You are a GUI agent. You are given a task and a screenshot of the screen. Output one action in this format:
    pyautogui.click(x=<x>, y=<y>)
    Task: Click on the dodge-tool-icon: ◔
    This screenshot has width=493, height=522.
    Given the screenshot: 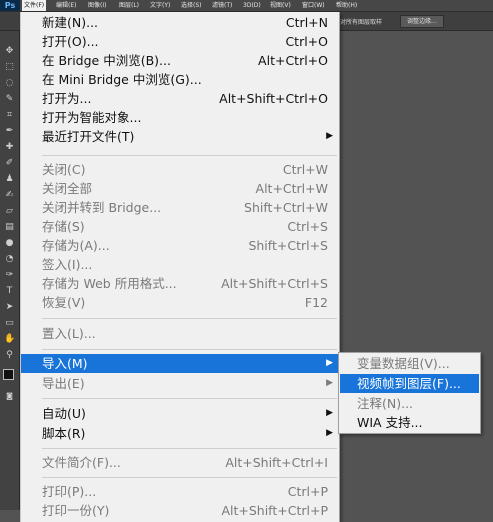 What is the action you would take?
    pyautogui.click(x=9, y=259)
    